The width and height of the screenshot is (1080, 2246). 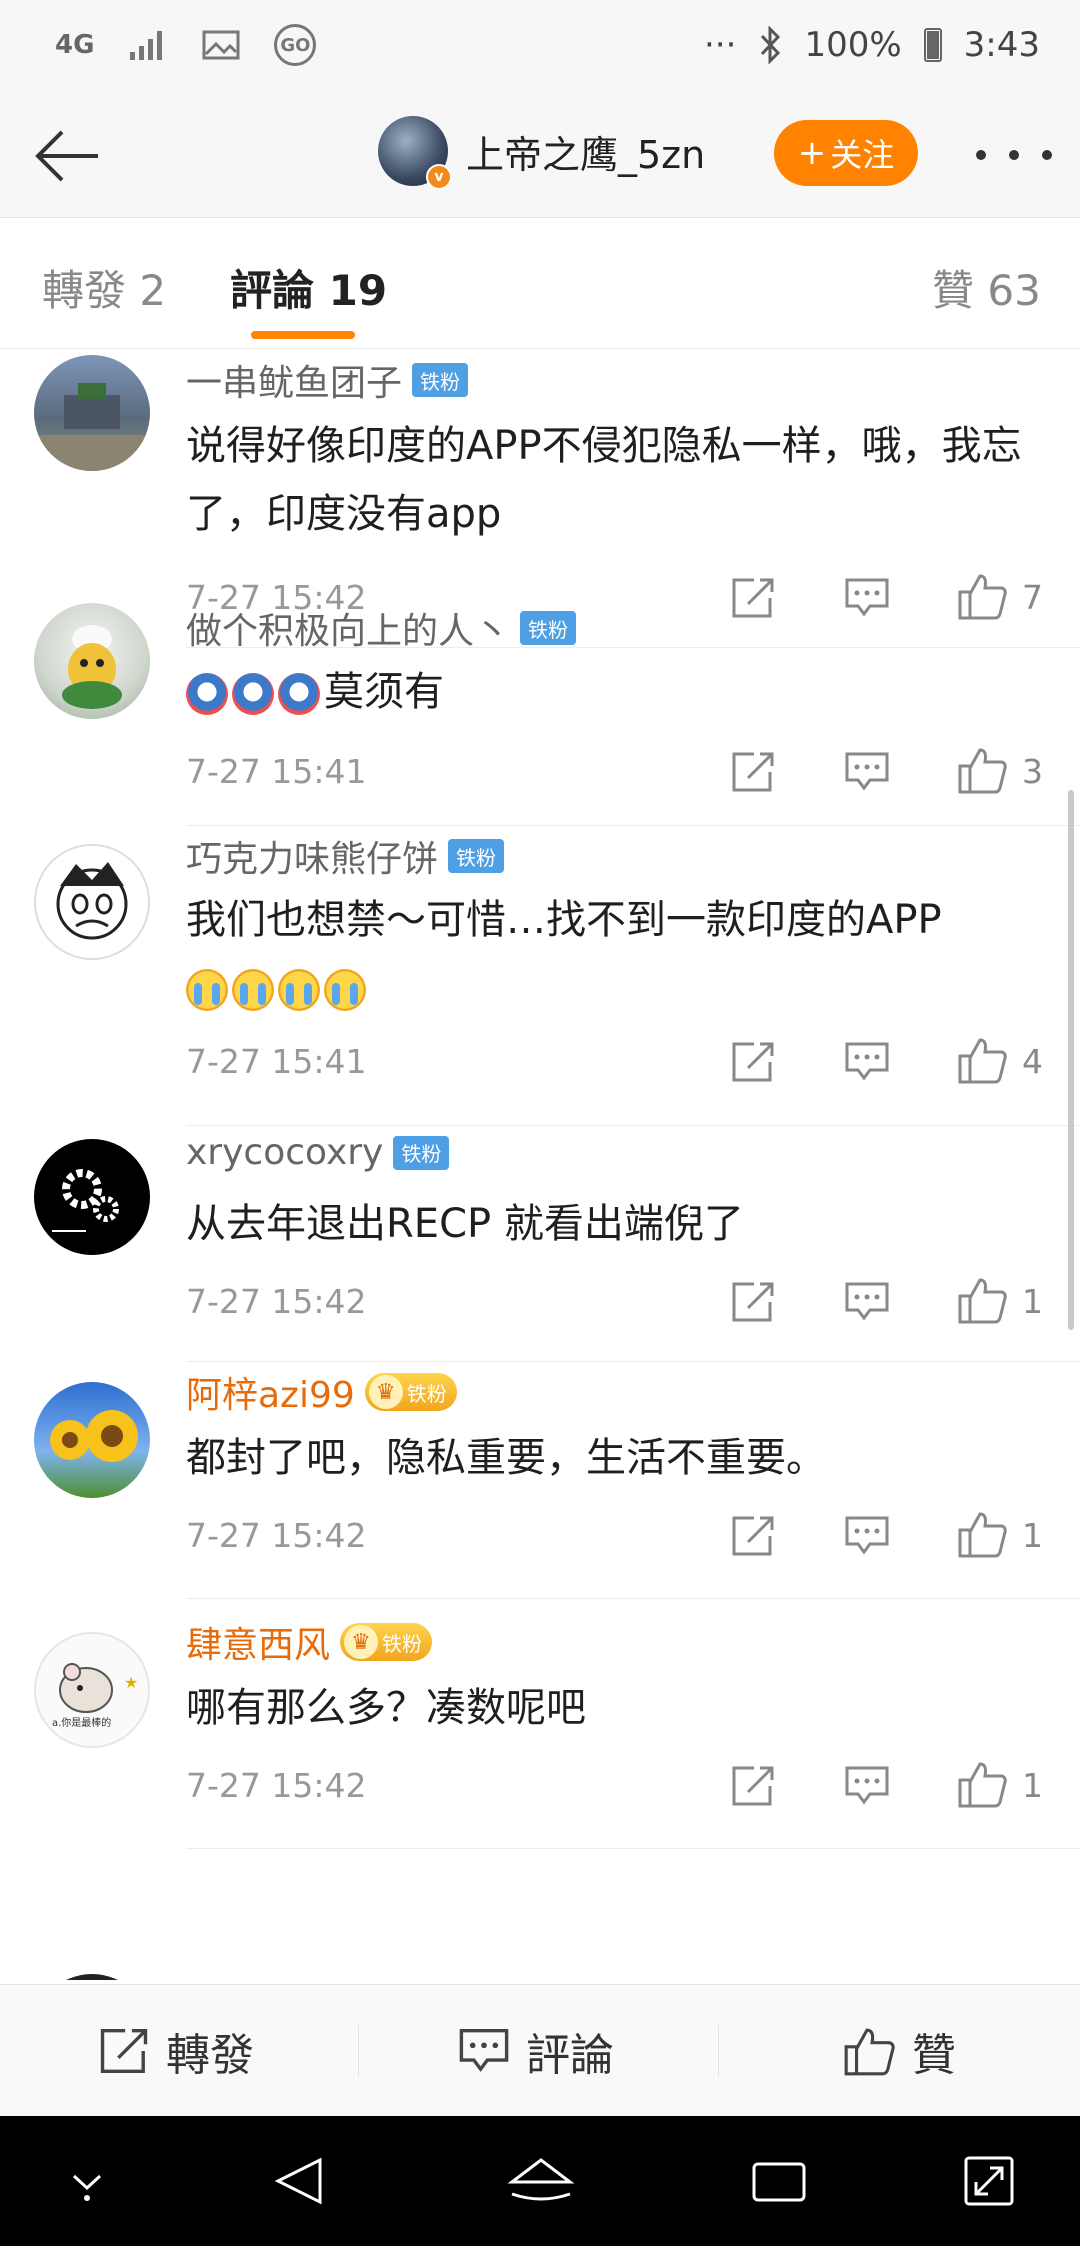 What do you see at coordinates (604, 480) in the screenshot?
I see `comment-text: 说得好像印度的APP不侵犯隐私一样，哦，我忘了，印度没有app` at bounding box center [604, 480].